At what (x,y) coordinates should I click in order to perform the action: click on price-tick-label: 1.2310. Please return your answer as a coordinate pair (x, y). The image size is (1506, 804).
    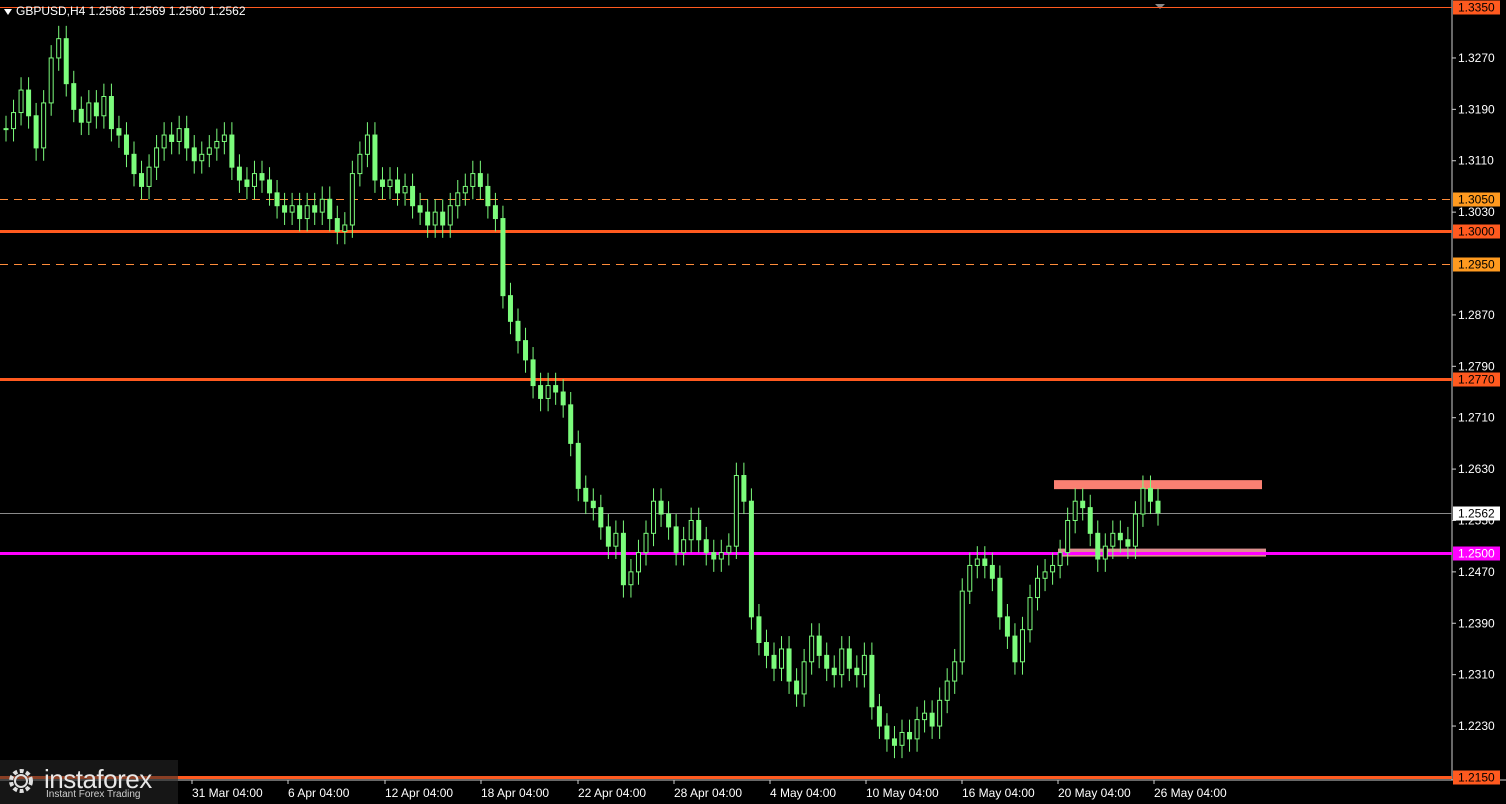
    Looking at the image, I should click on (1476, 675).